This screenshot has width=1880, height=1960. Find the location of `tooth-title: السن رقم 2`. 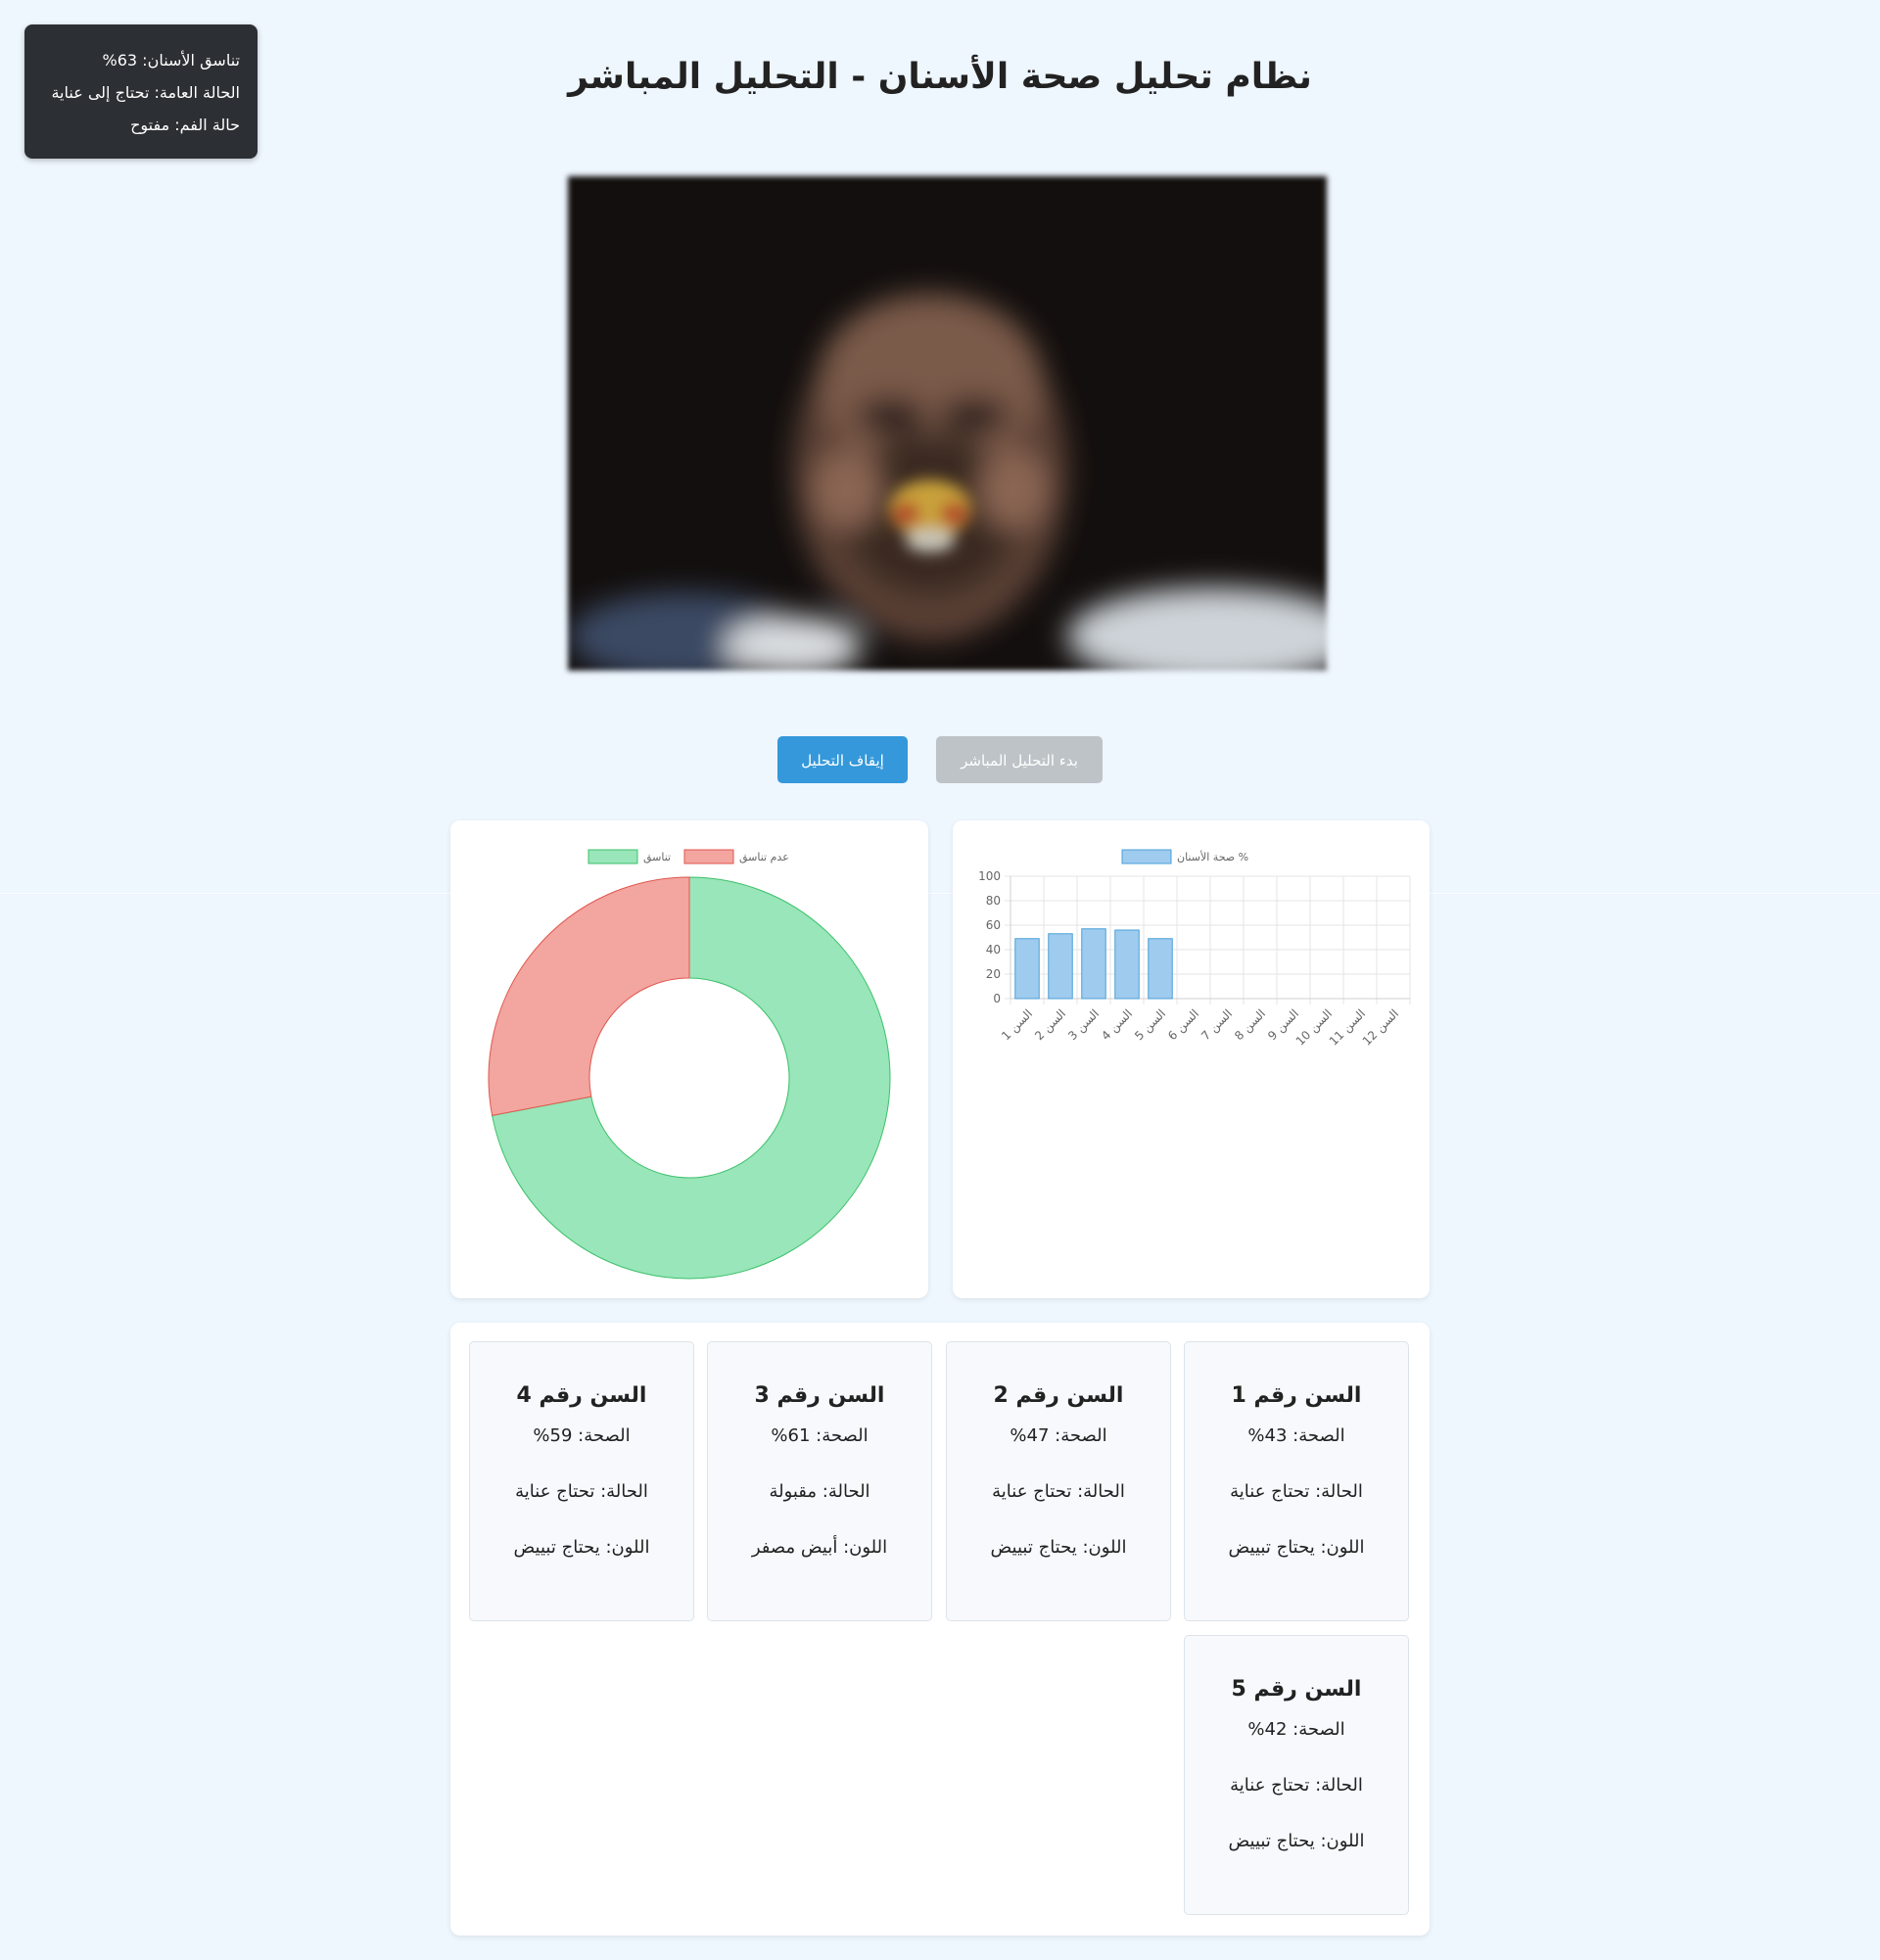

tooth-title: السن رقم 2 is located at coordinates (1058, 1395).